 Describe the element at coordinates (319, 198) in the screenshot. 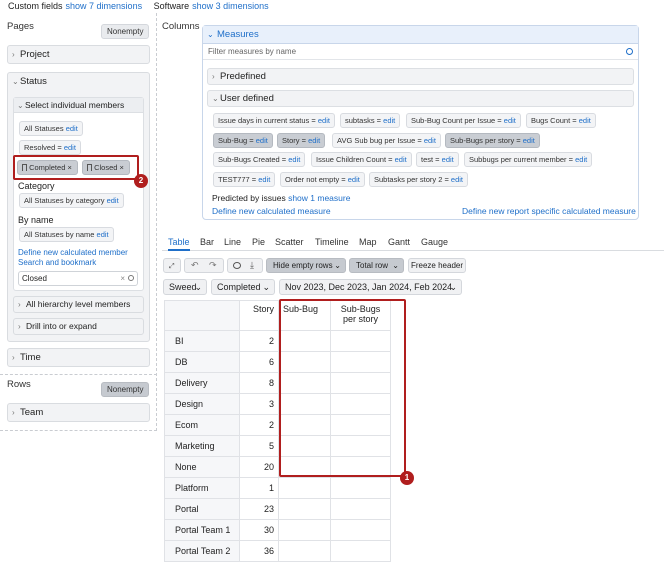

I see `predicted-link: show 1 measure` at that location.